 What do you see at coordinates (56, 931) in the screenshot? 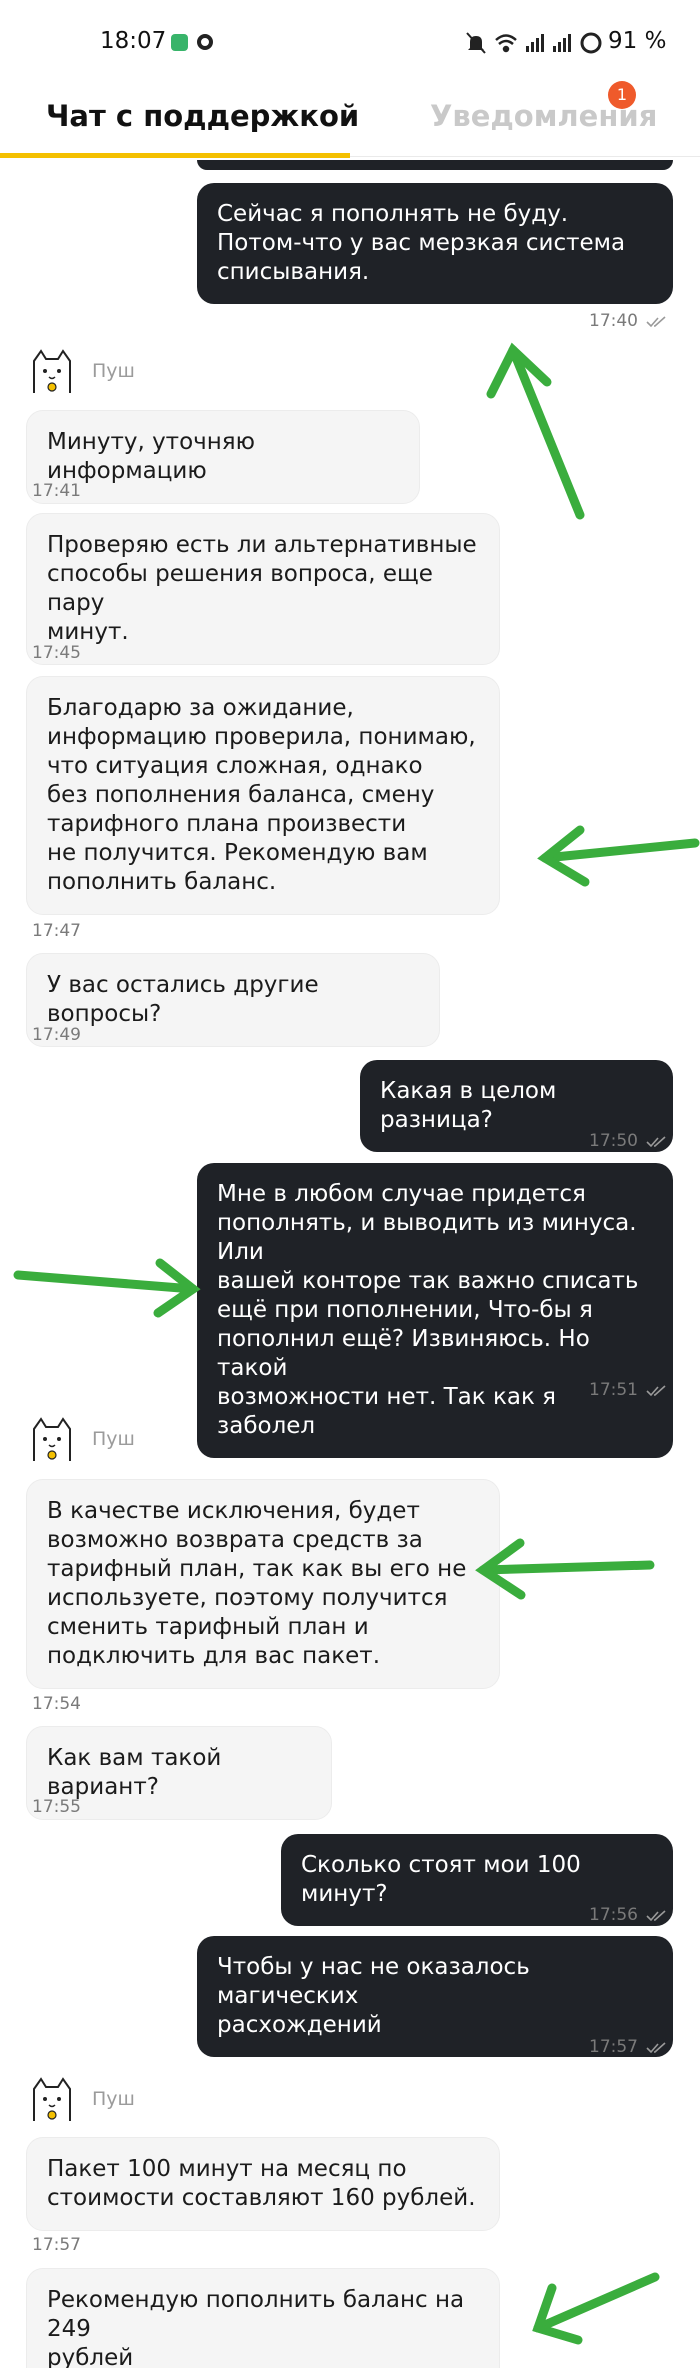
I see `message-time: 17:47` at bounding box center [56, 931].